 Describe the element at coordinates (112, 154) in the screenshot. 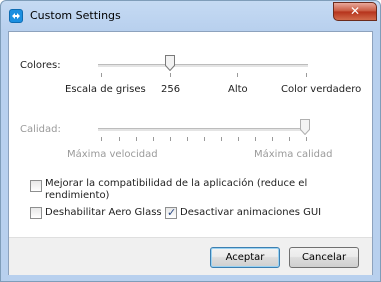

I see `quality-min-label: Máxima velocidad` at that location.